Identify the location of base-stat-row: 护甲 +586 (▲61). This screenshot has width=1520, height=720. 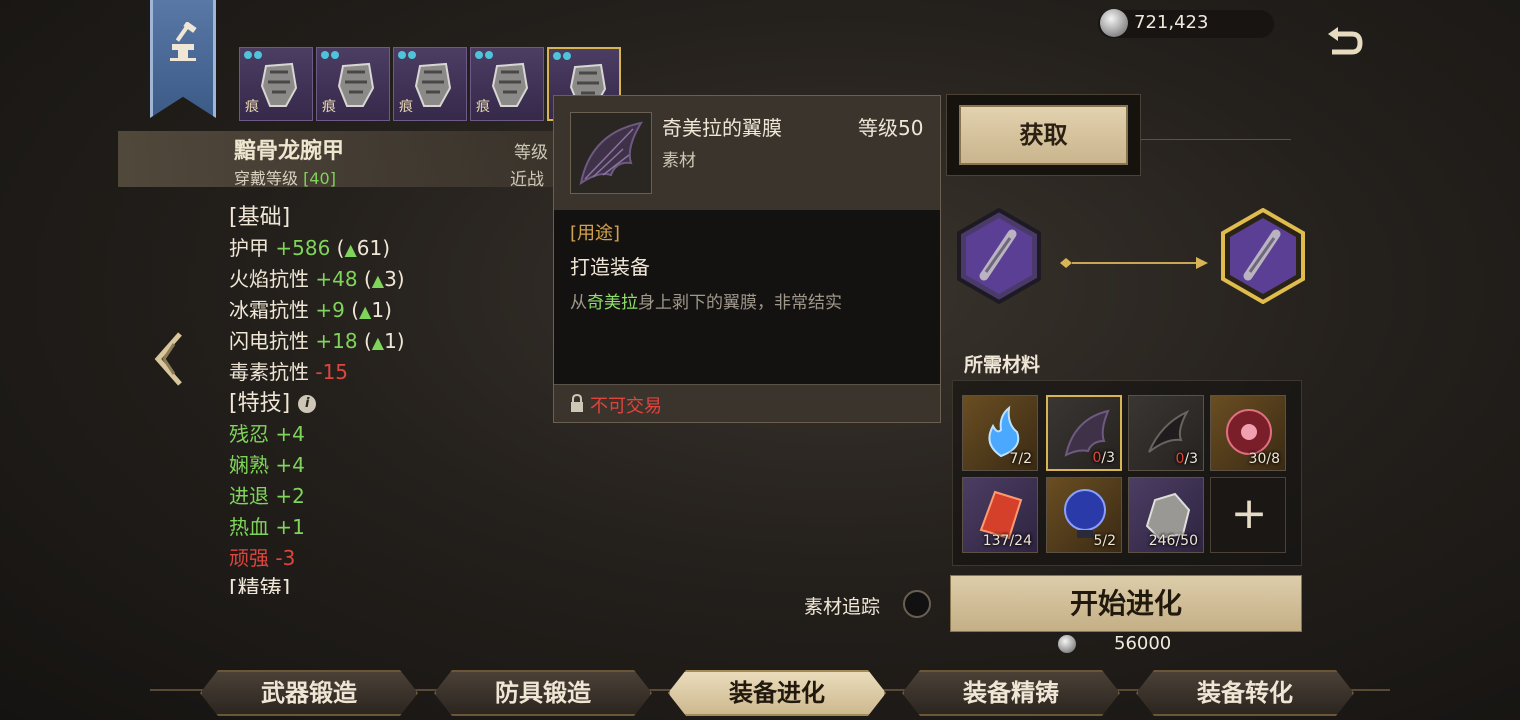
(310, 248).